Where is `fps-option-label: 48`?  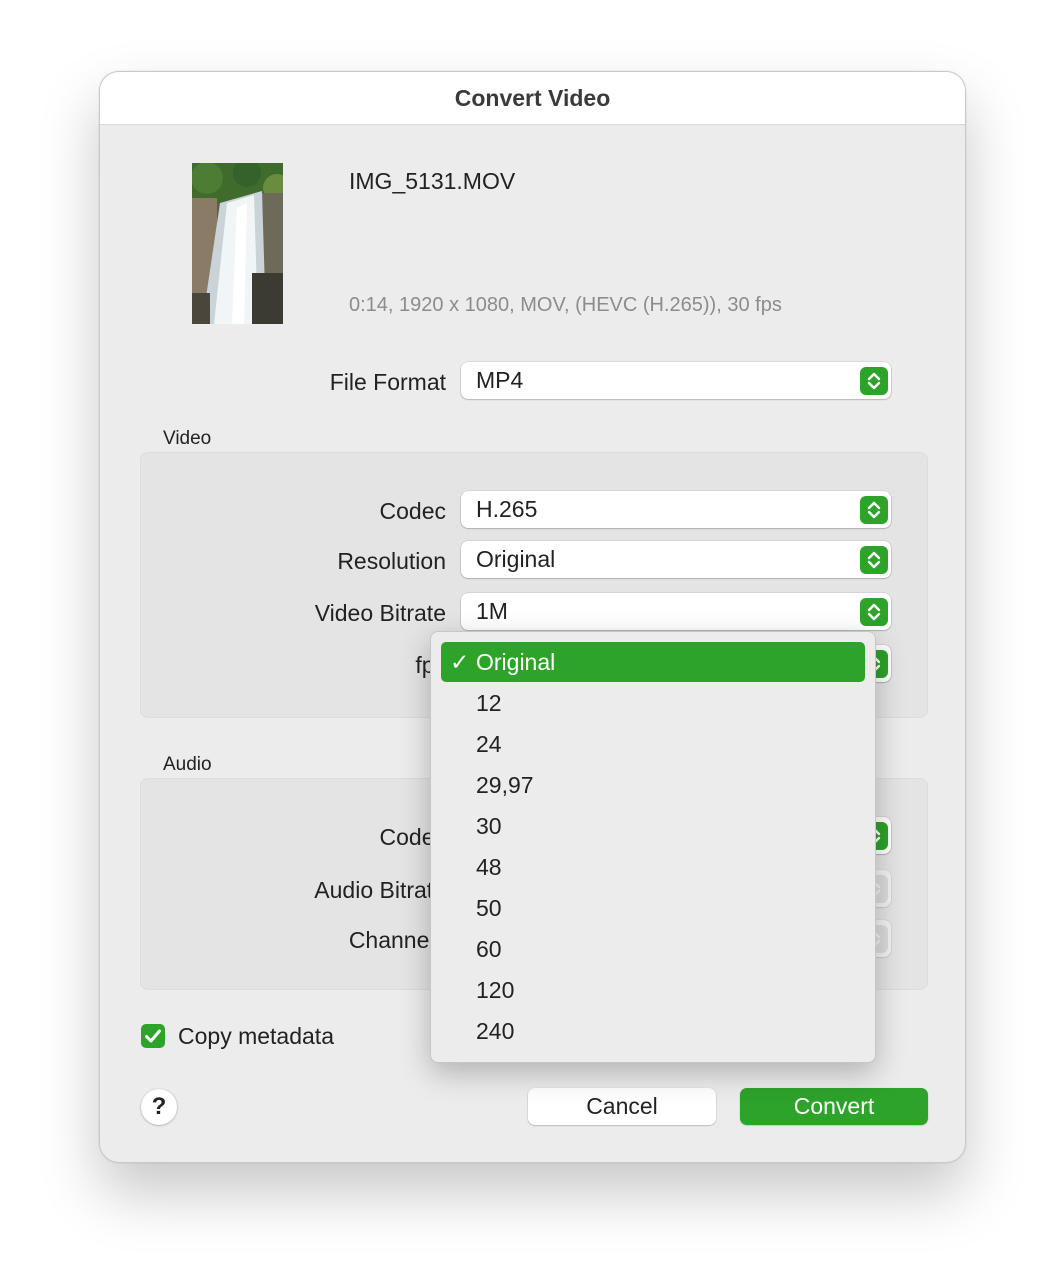
fps-option-label: 48 is located at coordinates (489, 867).